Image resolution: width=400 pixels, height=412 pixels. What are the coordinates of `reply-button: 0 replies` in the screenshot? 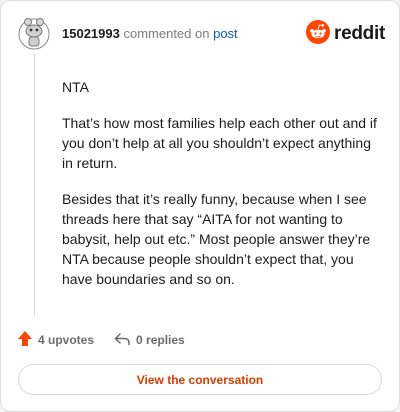 It's located at (149, 340).